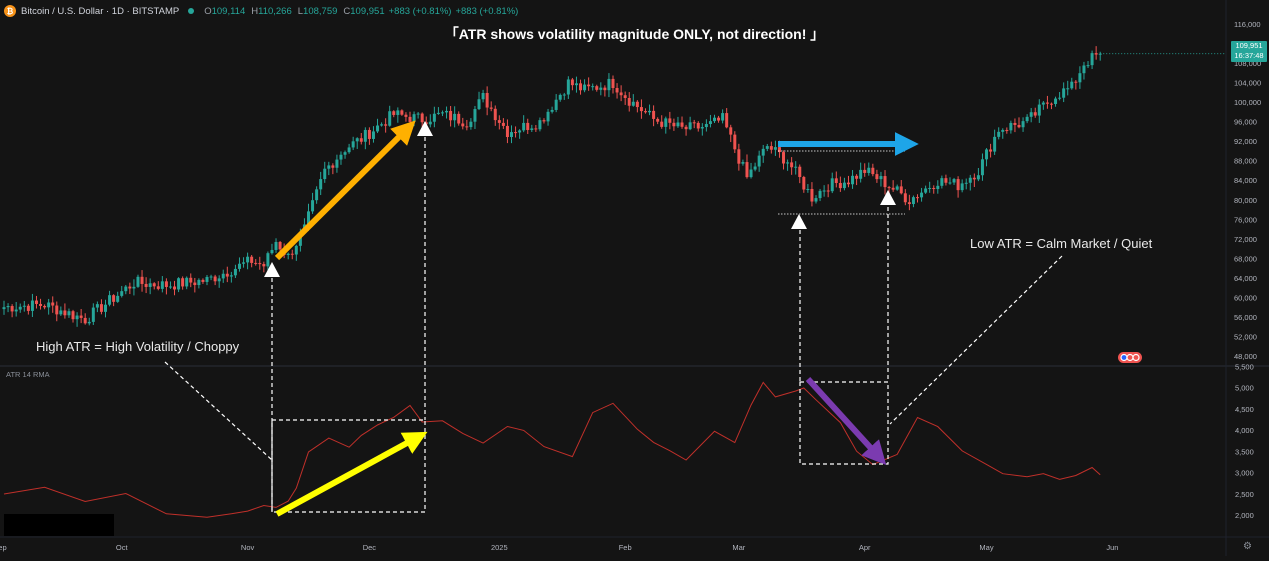 The height and width of the screenshot is (561, 1269). Describe the element at coordinates (248, 547) in the screenshot. I see `time-axis-label: Nov` at that location.